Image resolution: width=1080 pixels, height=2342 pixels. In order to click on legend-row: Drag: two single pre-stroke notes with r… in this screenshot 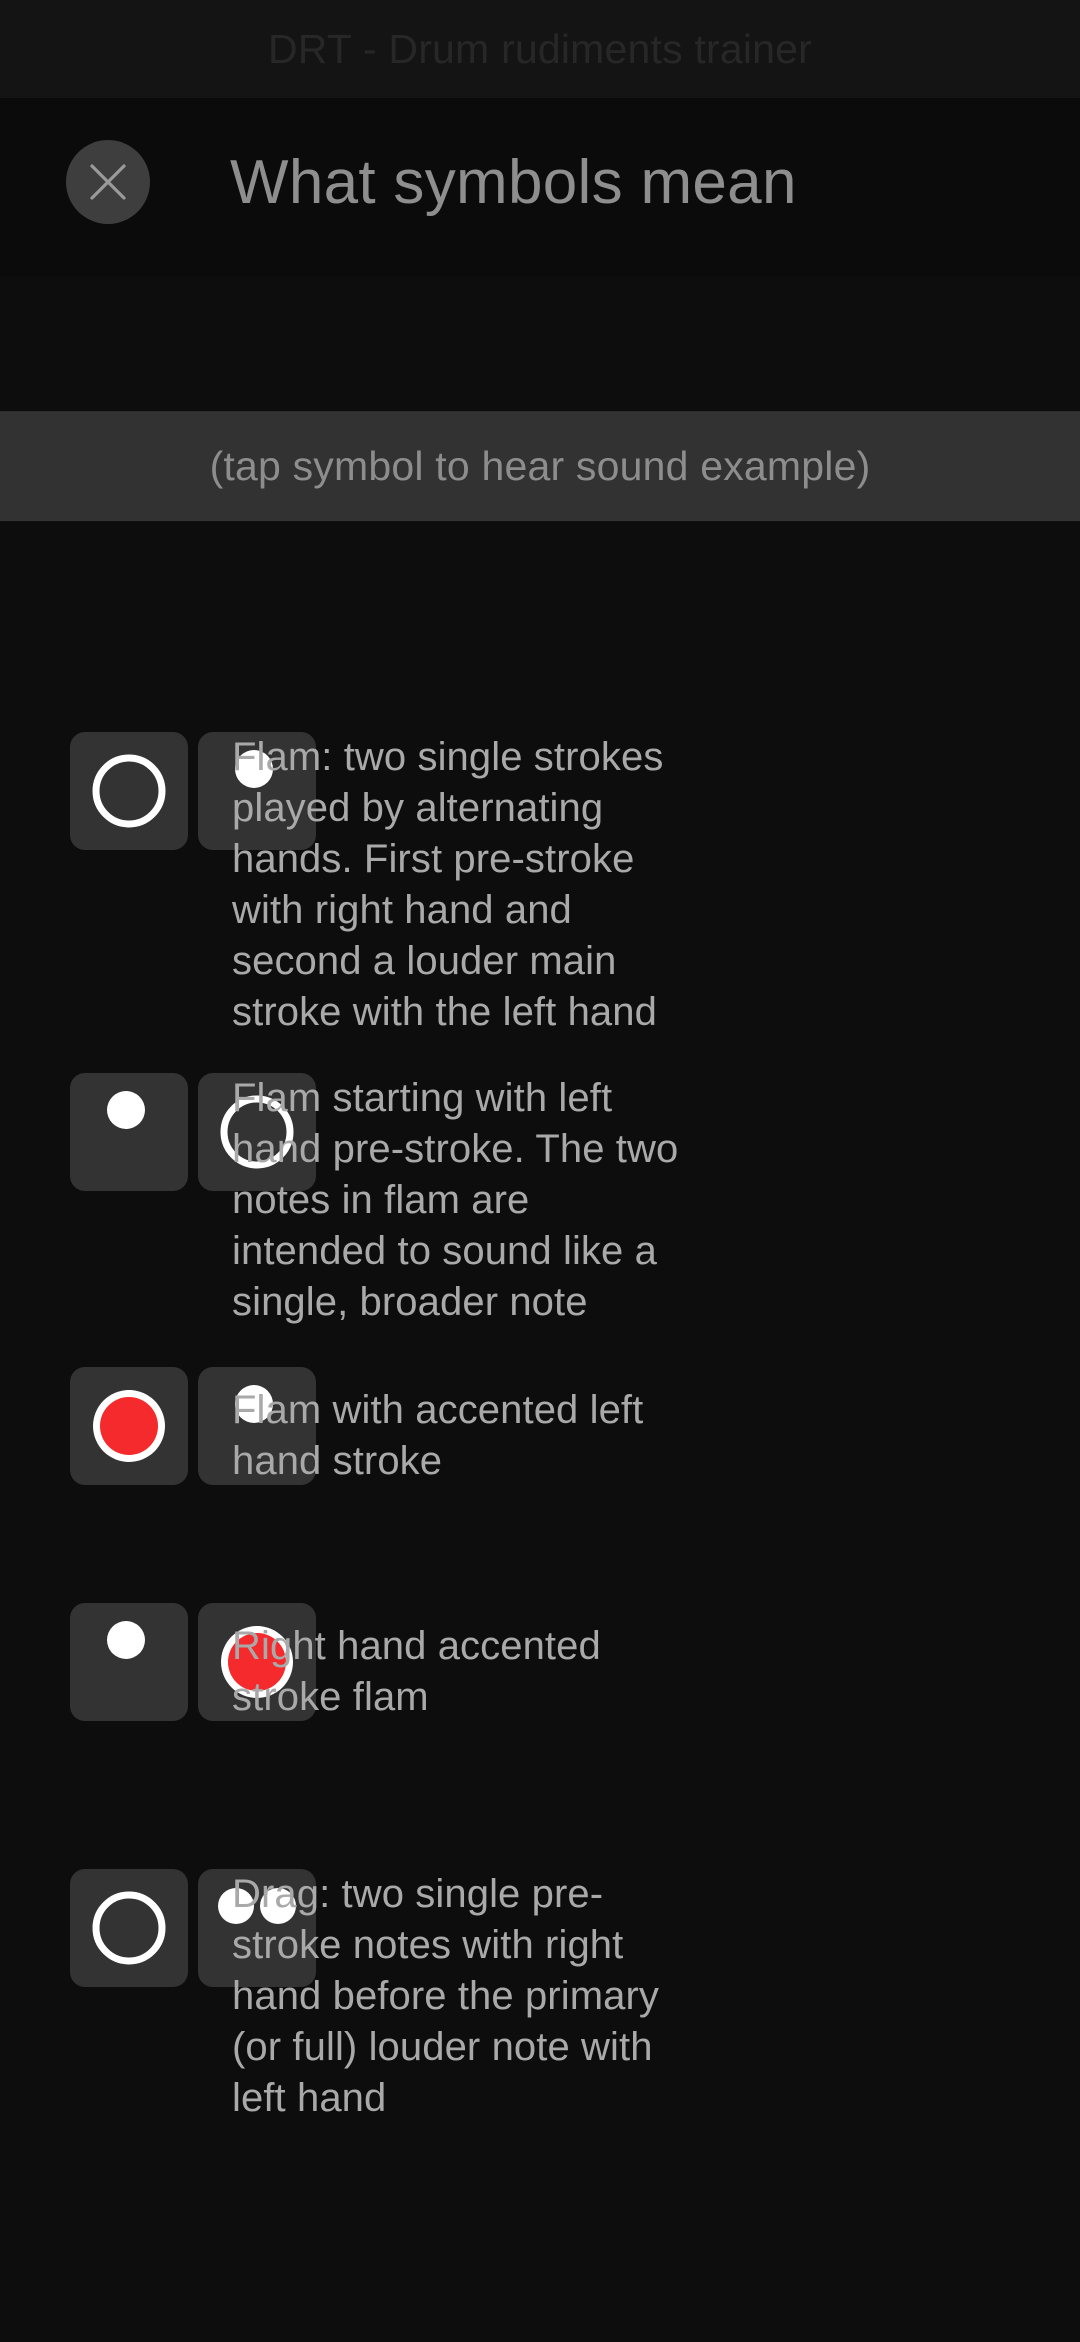, I will do `click(540, 1979)`.